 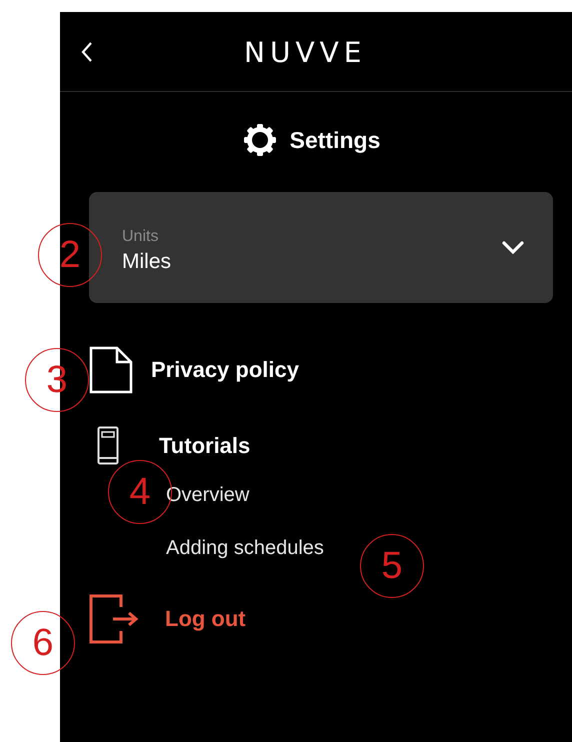 What do you see at coordinates (111, 370) in the screenshot?
I see `document-icon` at bounding box center [111, 370].